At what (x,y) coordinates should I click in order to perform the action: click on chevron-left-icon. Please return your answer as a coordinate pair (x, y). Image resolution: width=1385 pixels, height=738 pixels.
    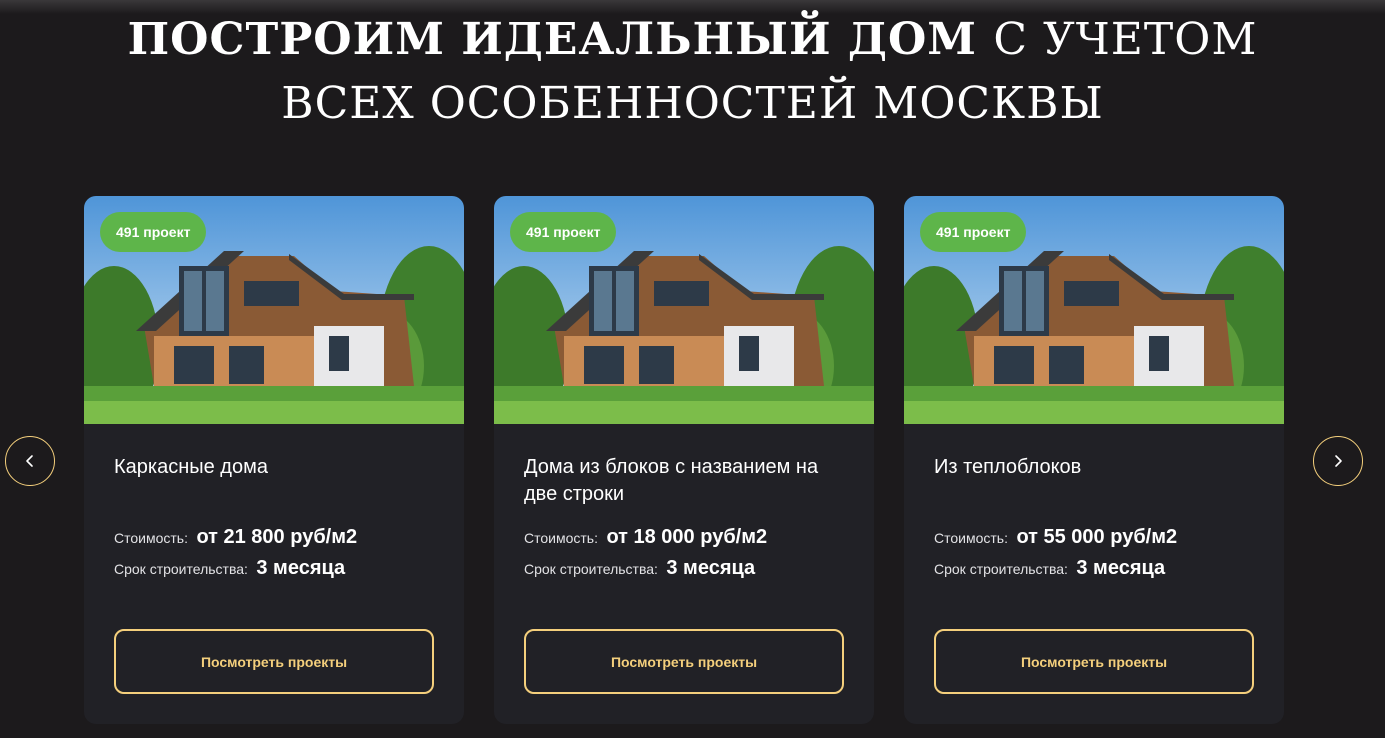
    Looking at the image, I should click on (29, 461).